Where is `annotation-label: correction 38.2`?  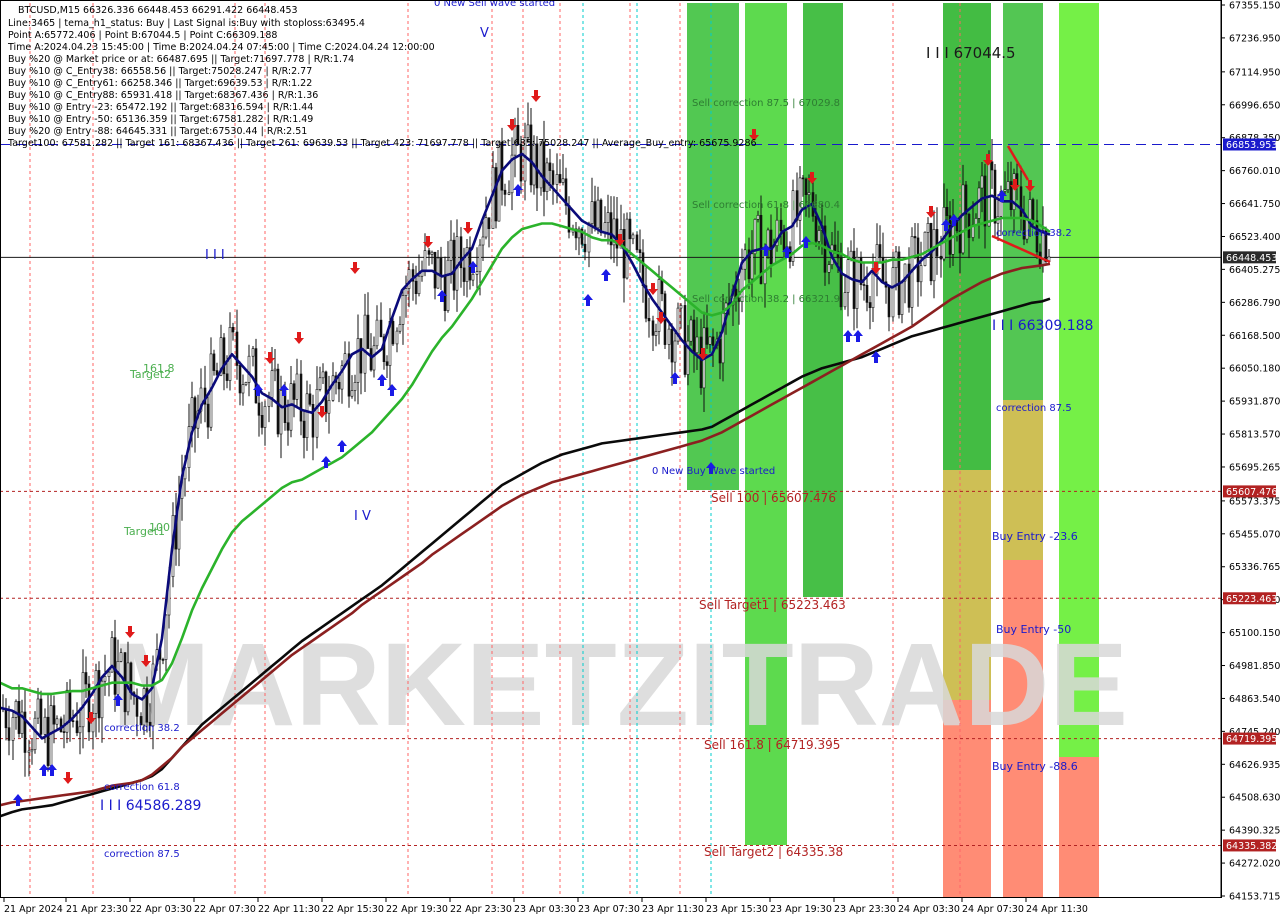 annotation-label: correction 38.2 is located at coordinates (1034, 233).